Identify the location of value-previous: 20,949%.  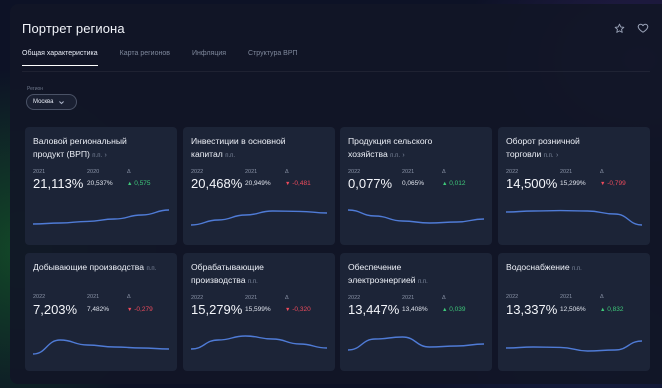
(258, 183).